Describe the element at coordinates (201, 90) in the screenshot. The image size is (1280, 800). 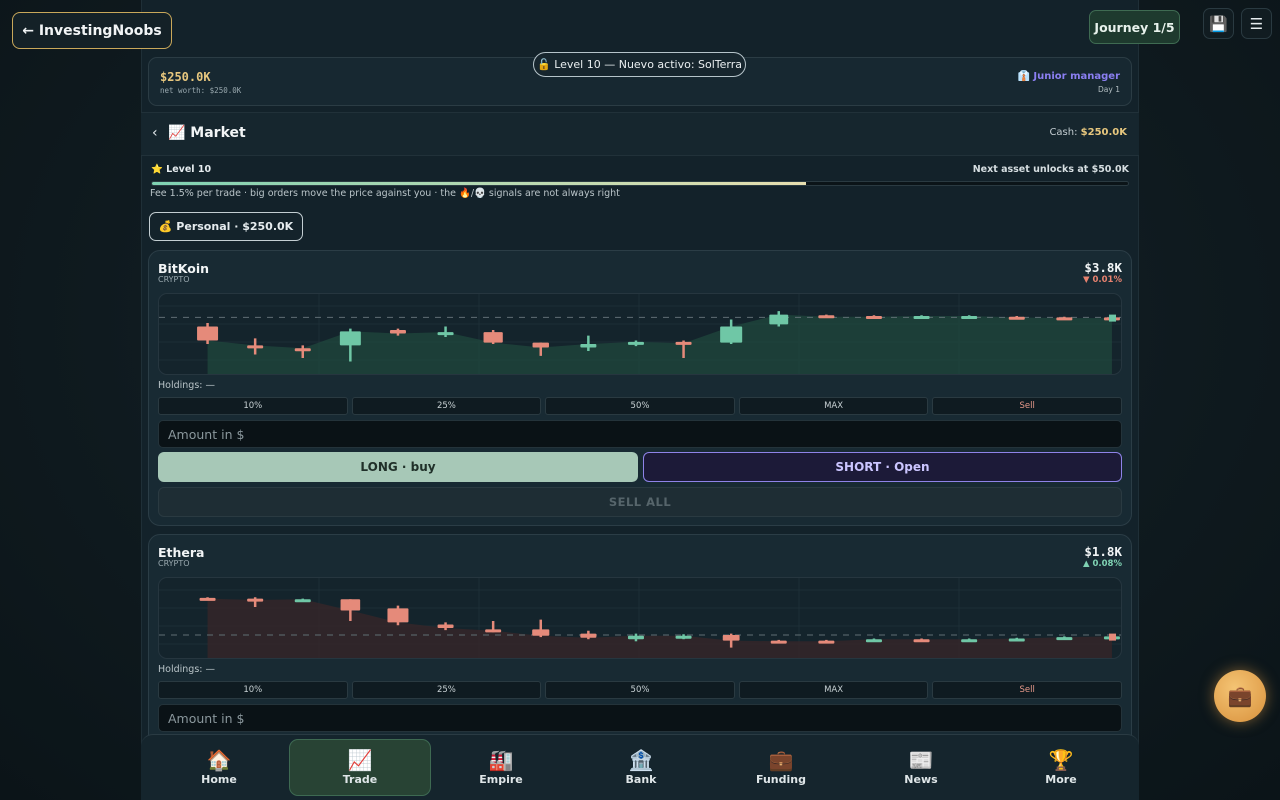
I see `net-worth: net worth: $250.0K` at that location.